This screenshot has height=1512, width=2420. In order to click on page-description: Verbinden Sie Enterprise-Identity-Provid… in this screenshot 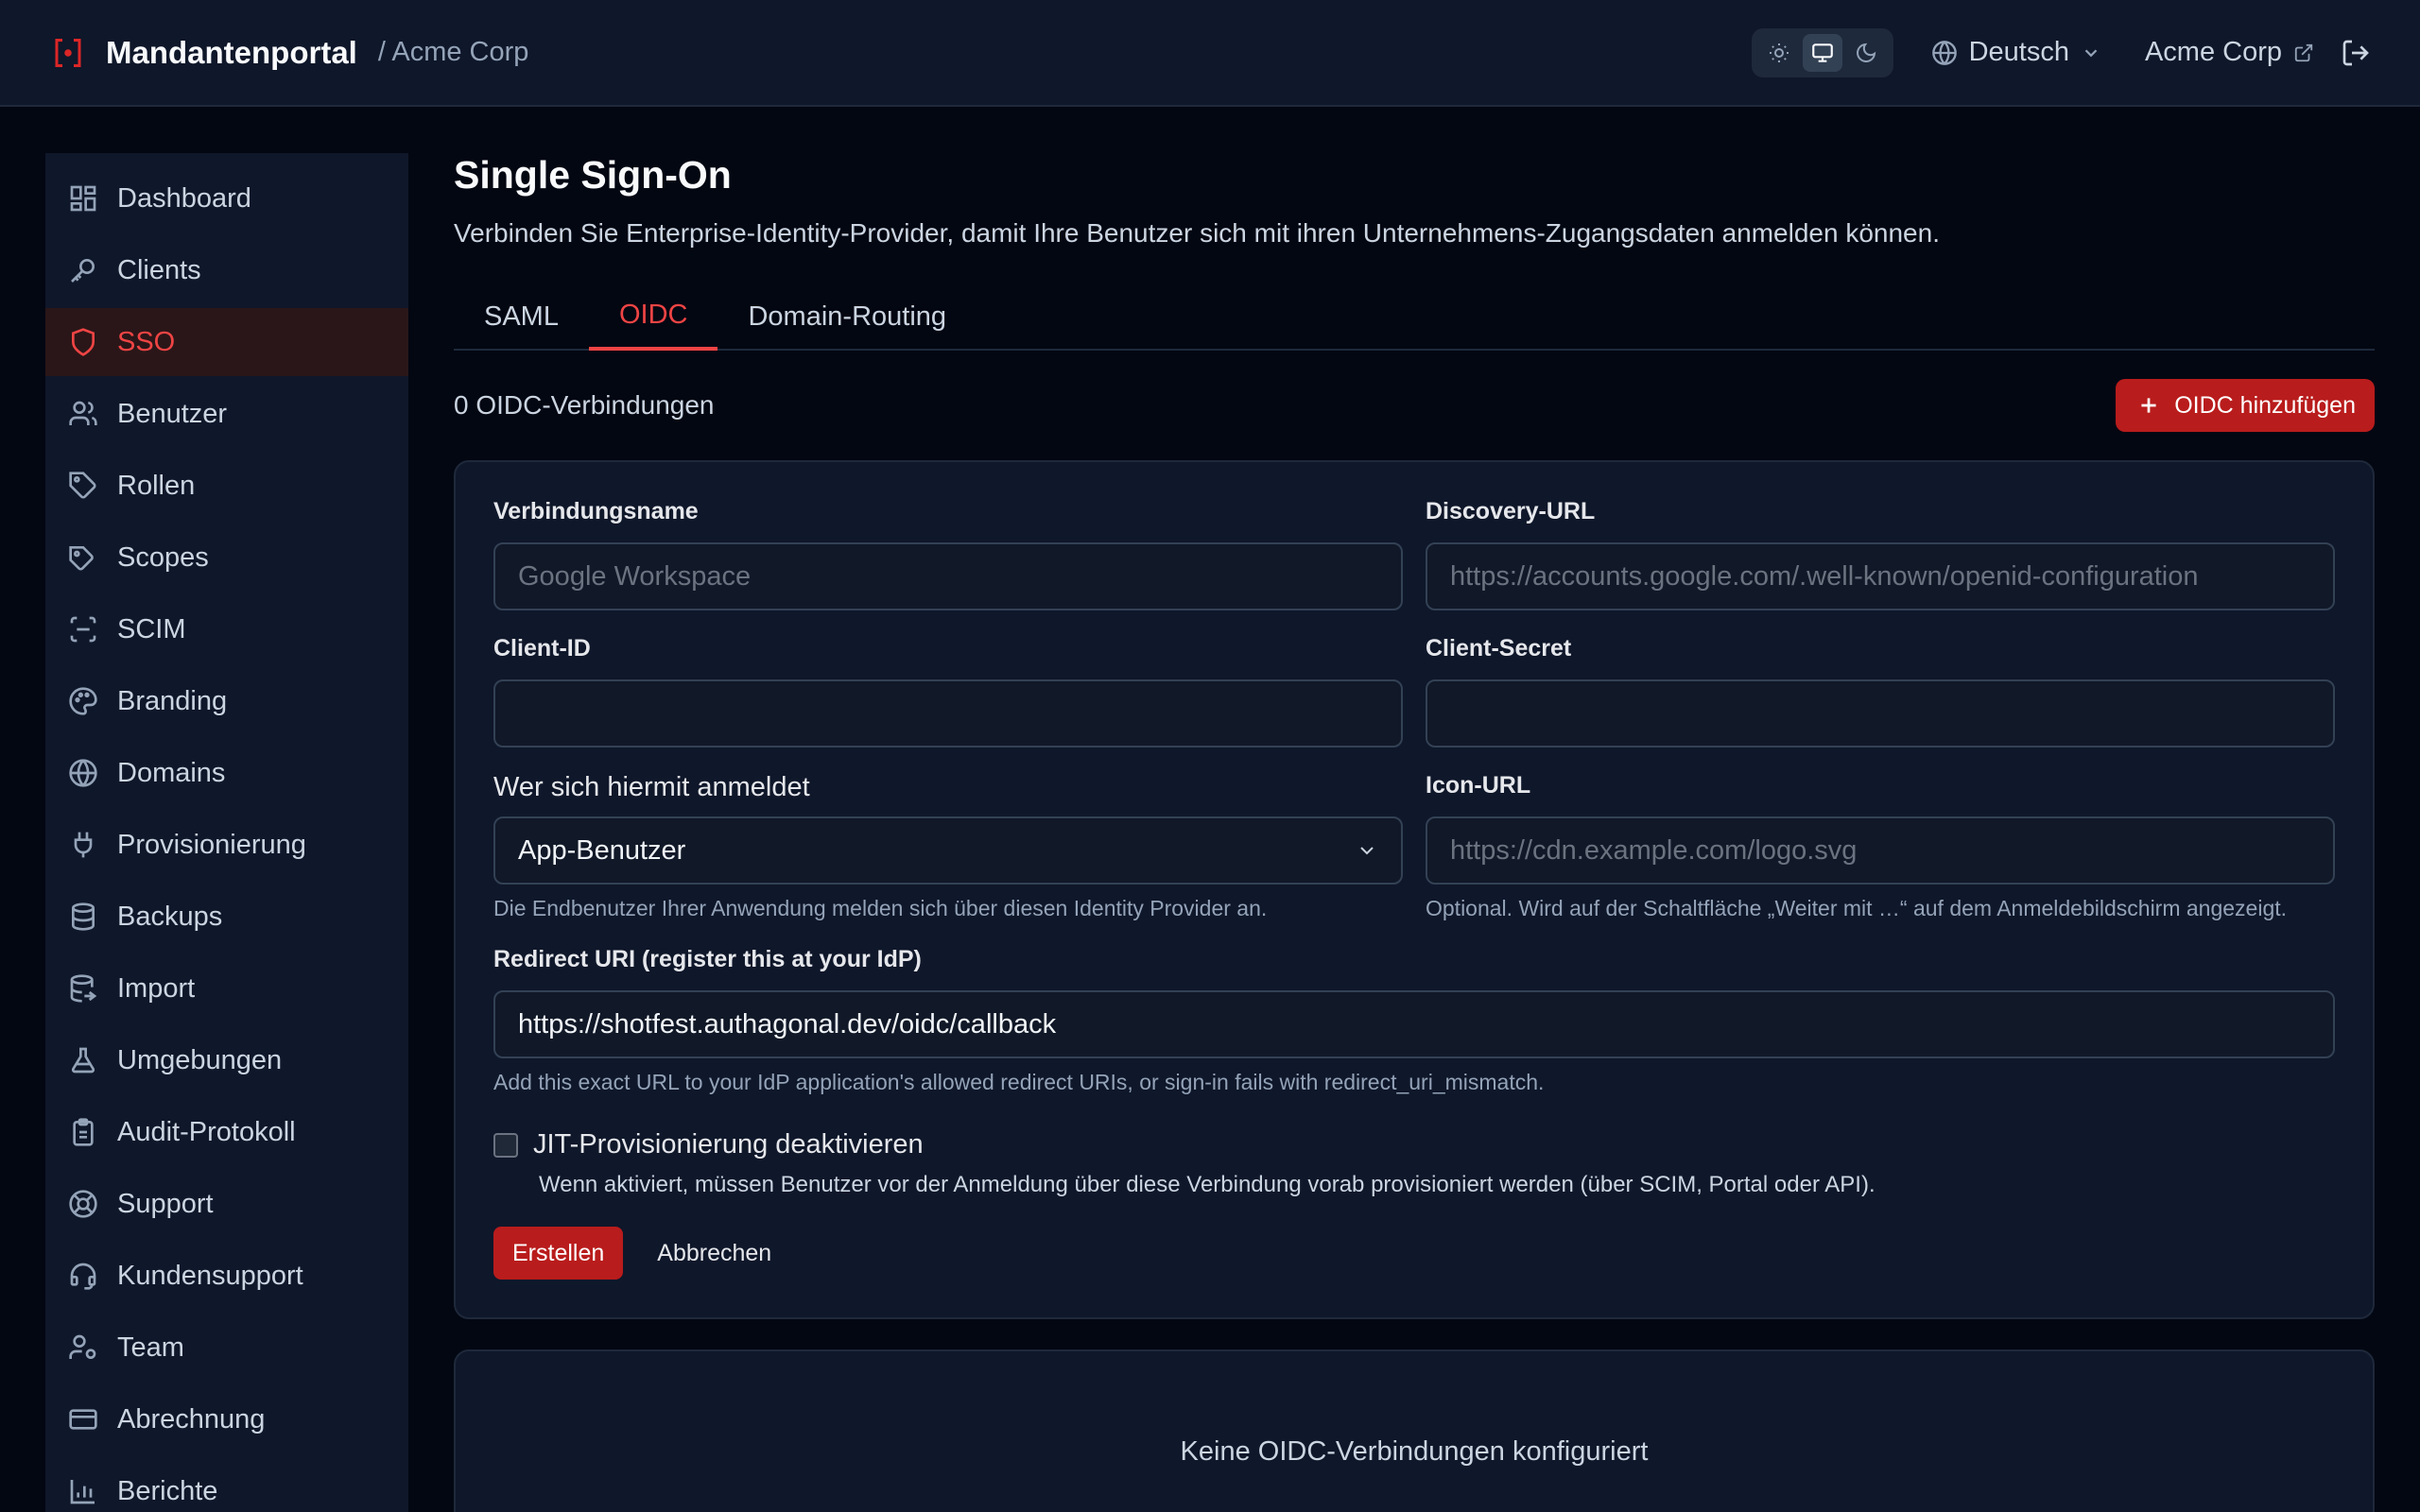, I will do `click(1197, 233)`.